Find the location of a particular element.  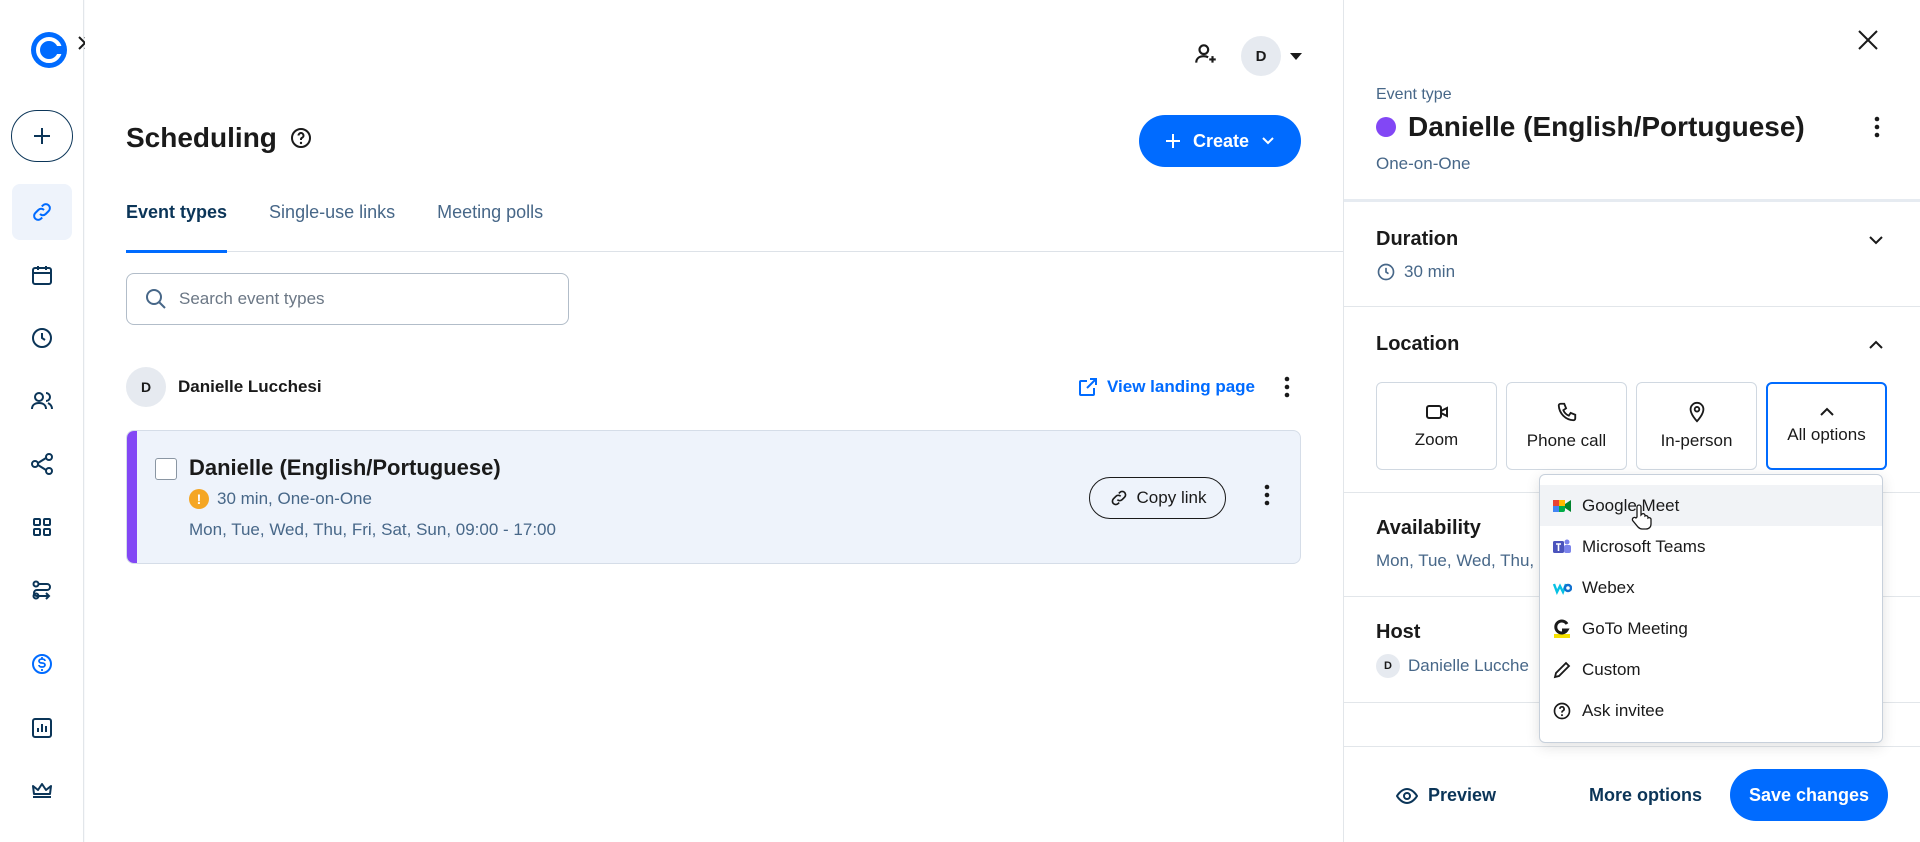

clock-icon is located at coordinates (1386, 272).